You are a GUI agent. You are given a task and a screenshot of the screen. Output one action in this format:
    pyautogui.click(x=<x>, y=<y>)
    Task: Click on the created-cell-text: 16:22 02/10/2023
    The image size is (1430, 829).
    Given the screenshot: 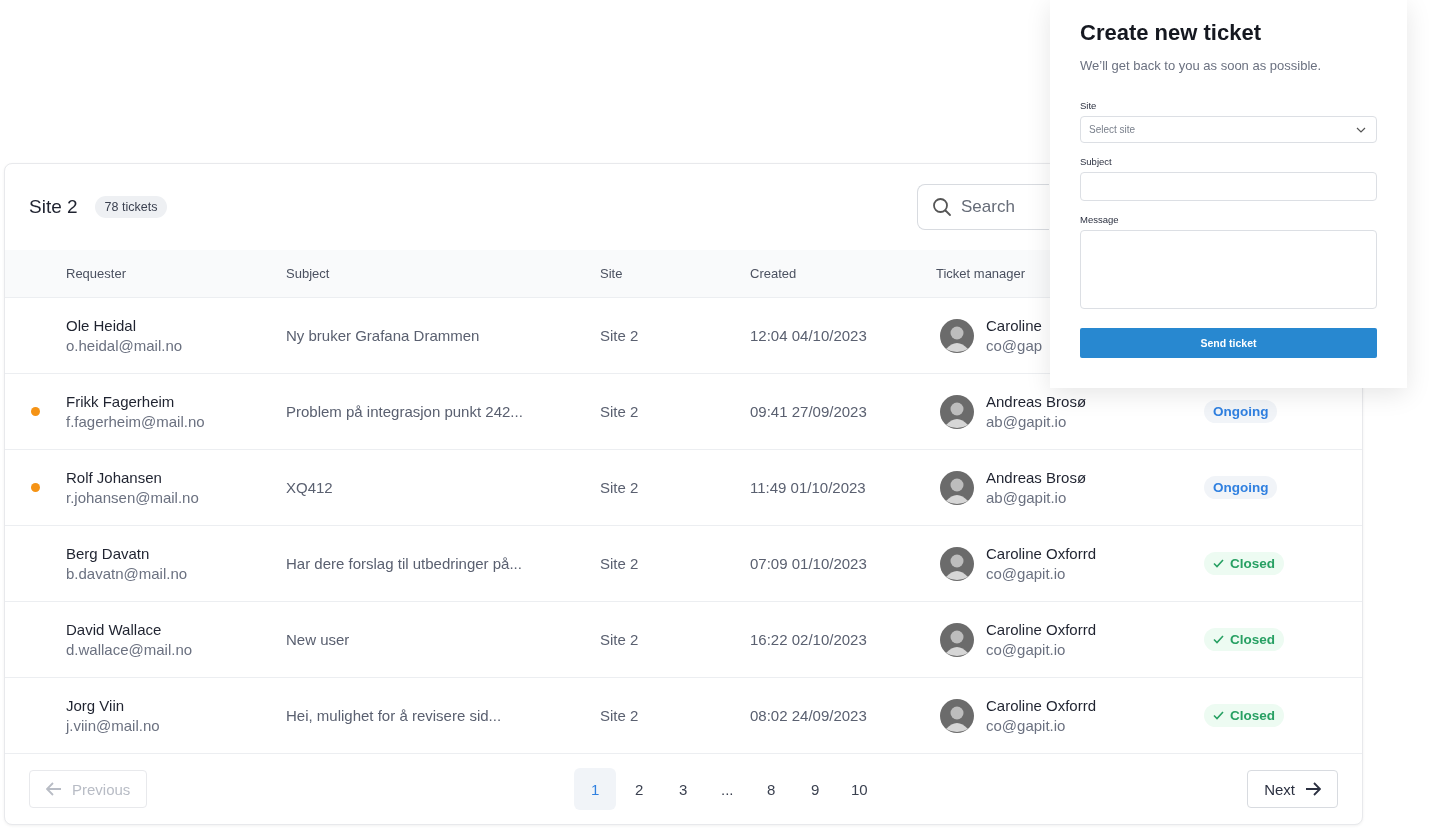 What is the action you would take?
    pyautogui.click(x=809, y=639)
    